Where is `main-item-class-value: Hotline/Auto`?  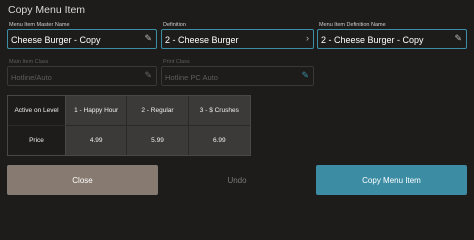 main-item-class-value: Hotline/Auto is located at coordinates (31, 77).